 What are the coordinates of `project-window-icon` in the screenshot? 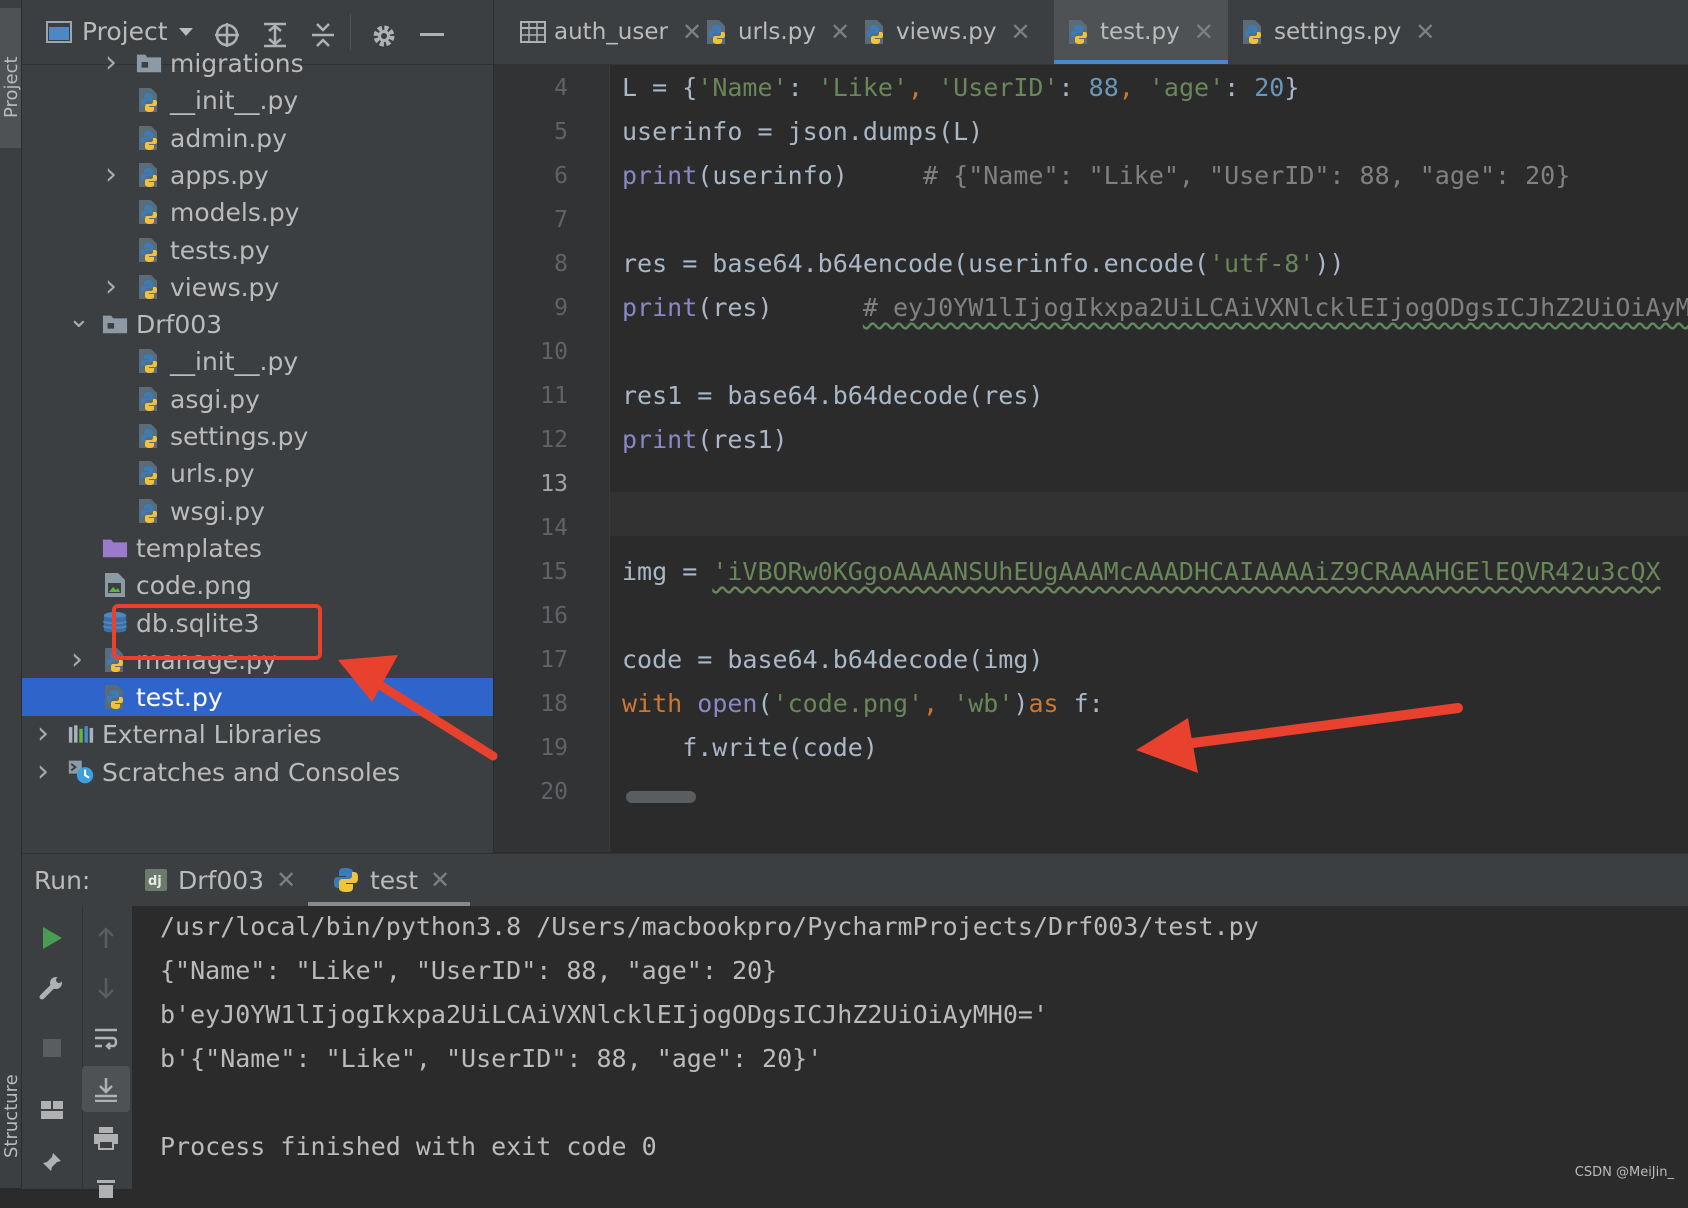 It's located at (59, 31).